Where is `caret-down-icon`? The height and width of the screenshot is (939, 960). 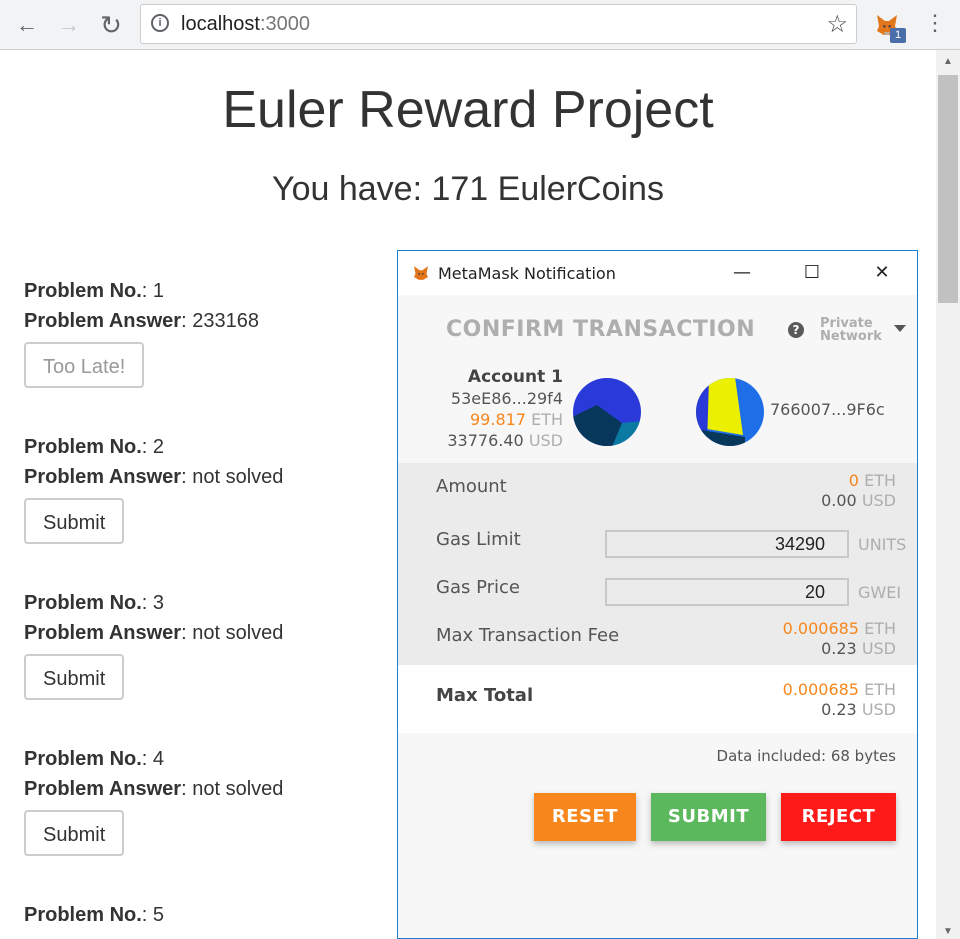 caret-down-icon is located at coordinates (900, 328).